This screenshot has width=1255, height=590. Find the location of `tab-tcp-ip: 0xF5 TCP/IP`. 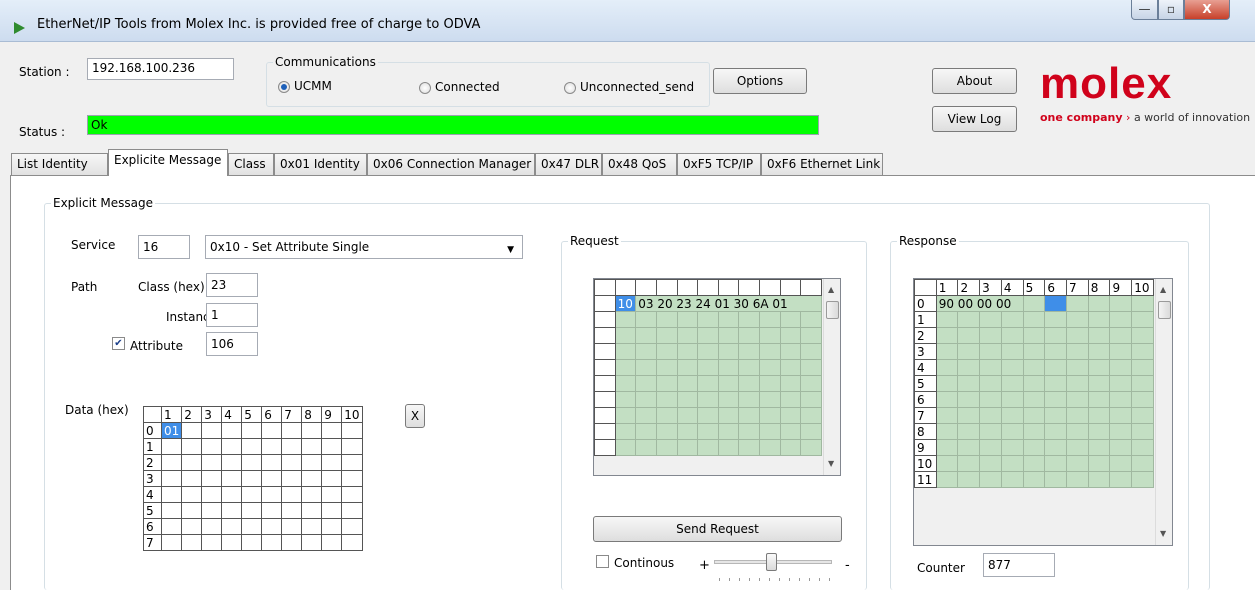

tab-tcp-ip: 0xF5 TCP/IP is located at coordinates (719, 164).